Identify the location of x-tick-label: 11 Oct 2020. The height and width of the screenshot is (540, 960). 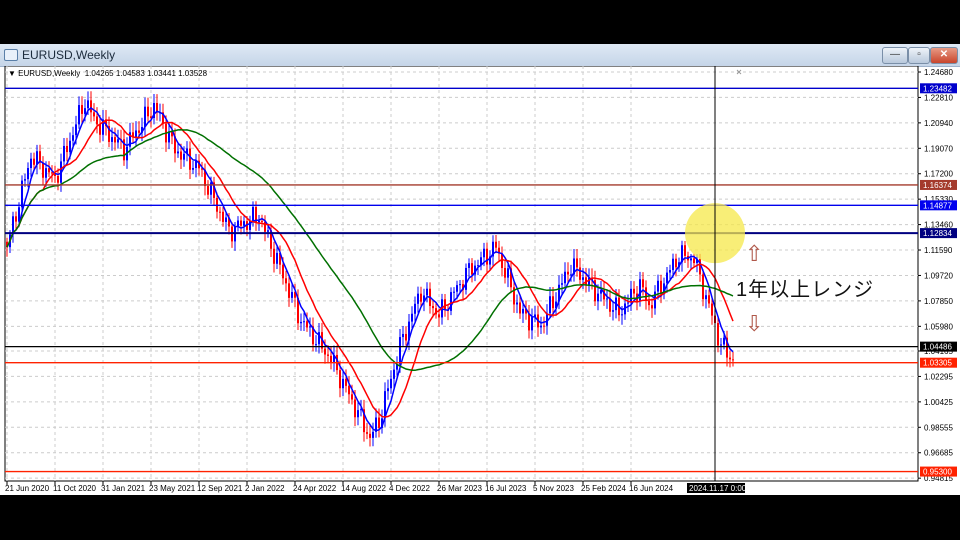
(75, 488).